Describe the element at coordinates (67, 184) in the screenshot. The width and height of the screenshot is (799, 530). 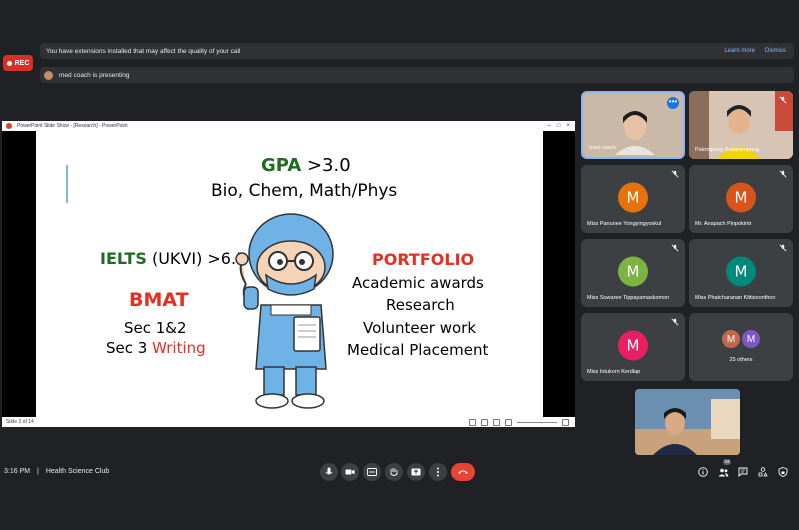
I see `slide-accent-bar` at that location.